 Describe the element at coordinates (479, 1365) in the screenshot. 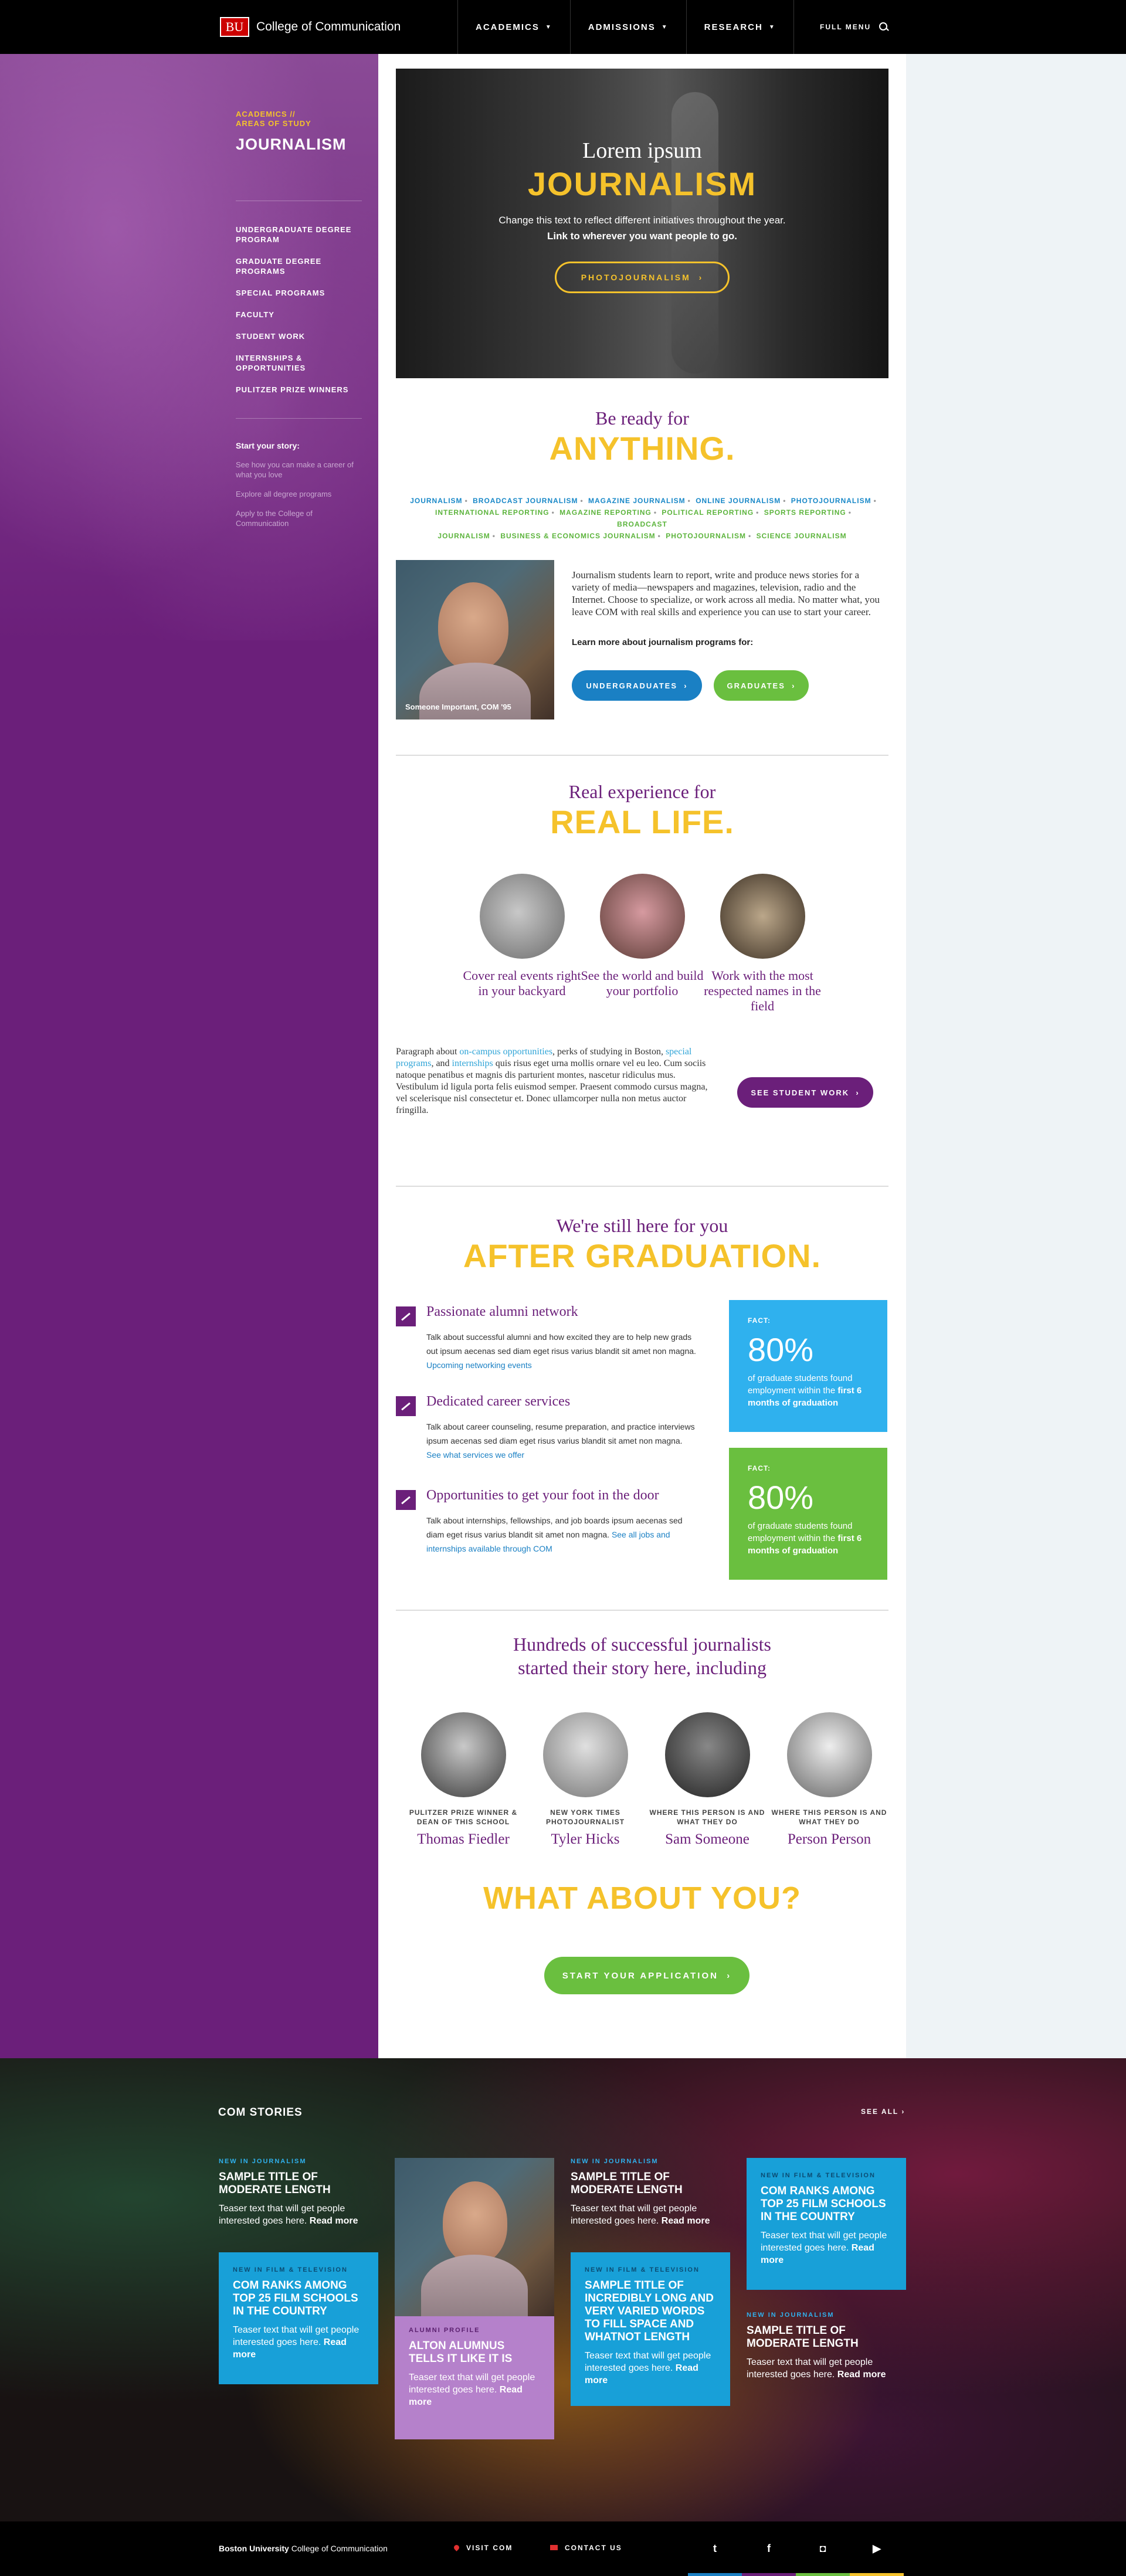

I see `networking-events-link: Upcoming networking events` at that location.